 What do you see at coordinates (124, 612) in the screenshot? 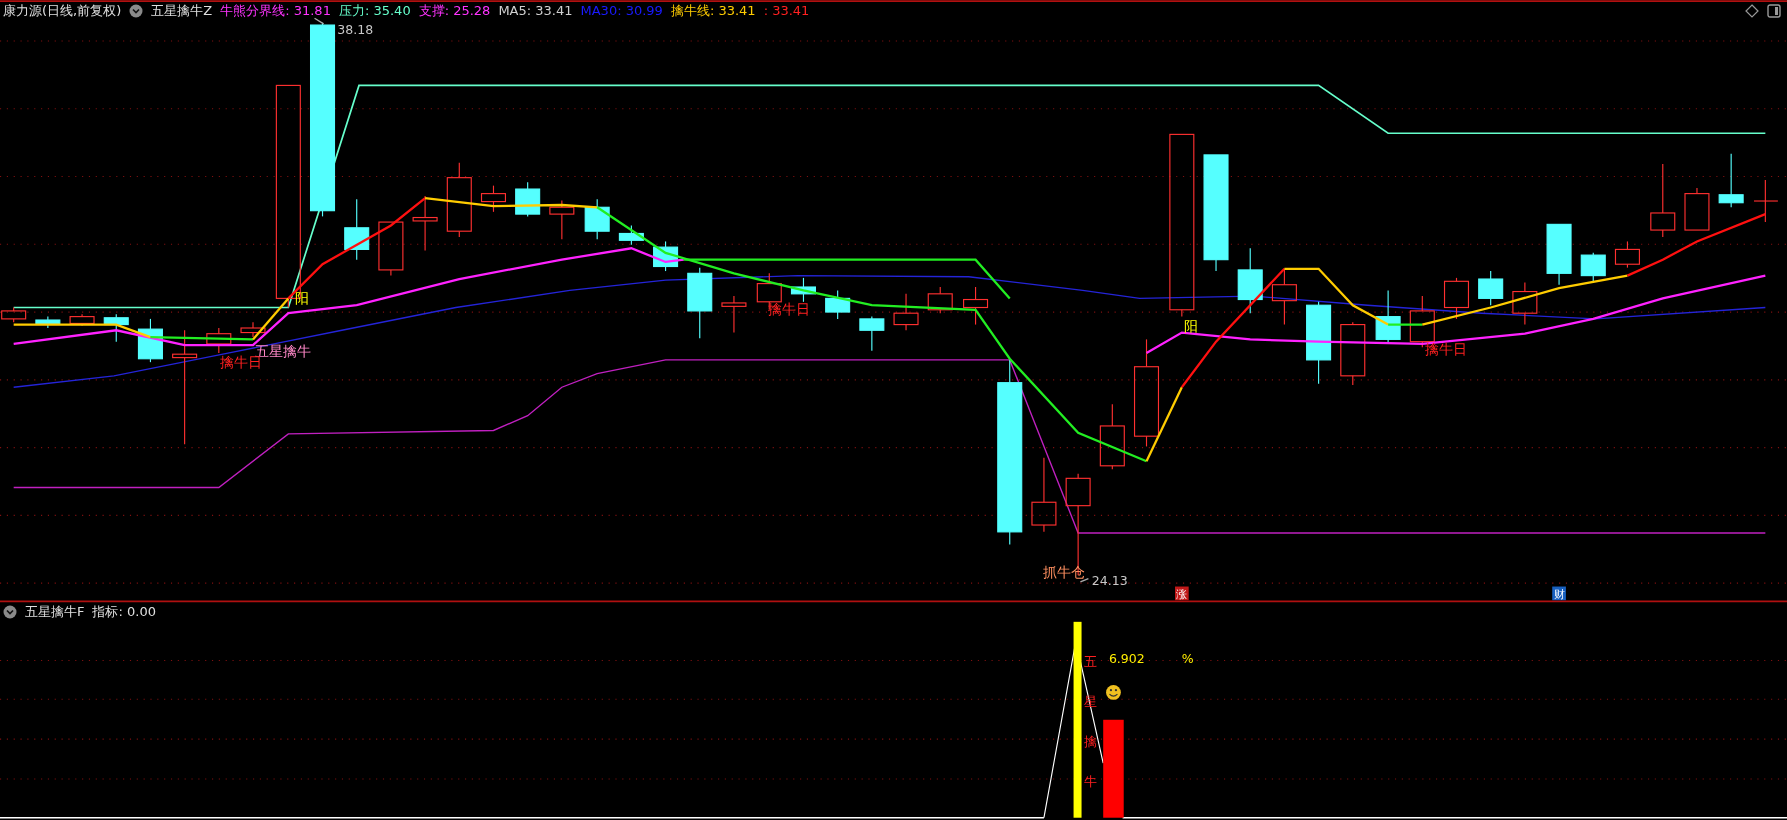
I see `indicator-value: 指标: 0.00` at bounding box center [124, 612].